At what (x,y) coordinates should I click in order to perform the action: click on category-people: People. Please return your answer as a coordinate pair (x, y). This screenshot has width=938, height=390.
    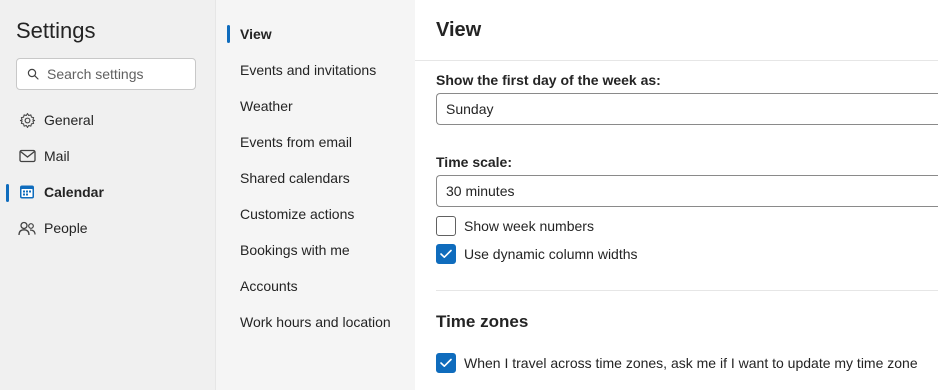
    Looking at the image, I should click on (107, 228).